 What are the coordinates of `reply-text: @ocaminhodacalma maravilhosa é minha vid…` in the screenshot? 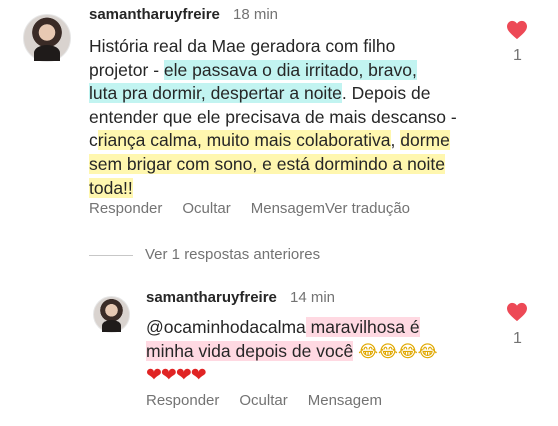 It's located at (316, 352).